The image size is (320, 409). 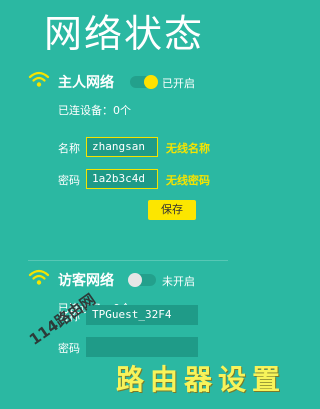 I want to click on main-ssid-label: 名称, so click(x=69, y=148).